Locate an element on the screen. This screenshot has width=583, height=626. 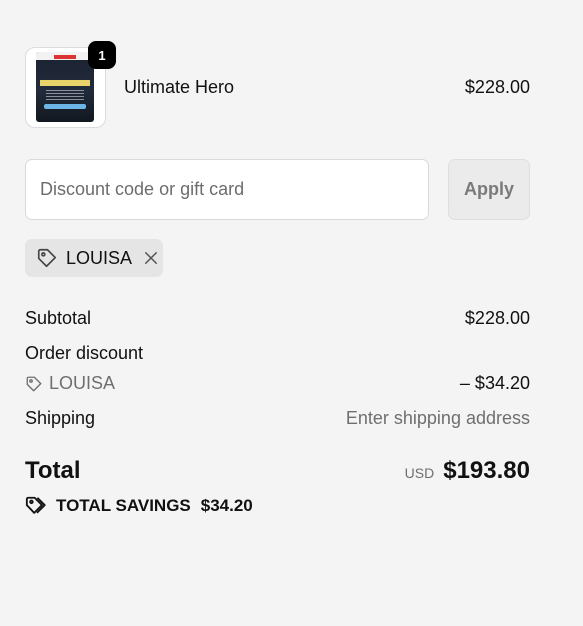
subtotal-value: $228.00 is located at coordinates (497, 318).